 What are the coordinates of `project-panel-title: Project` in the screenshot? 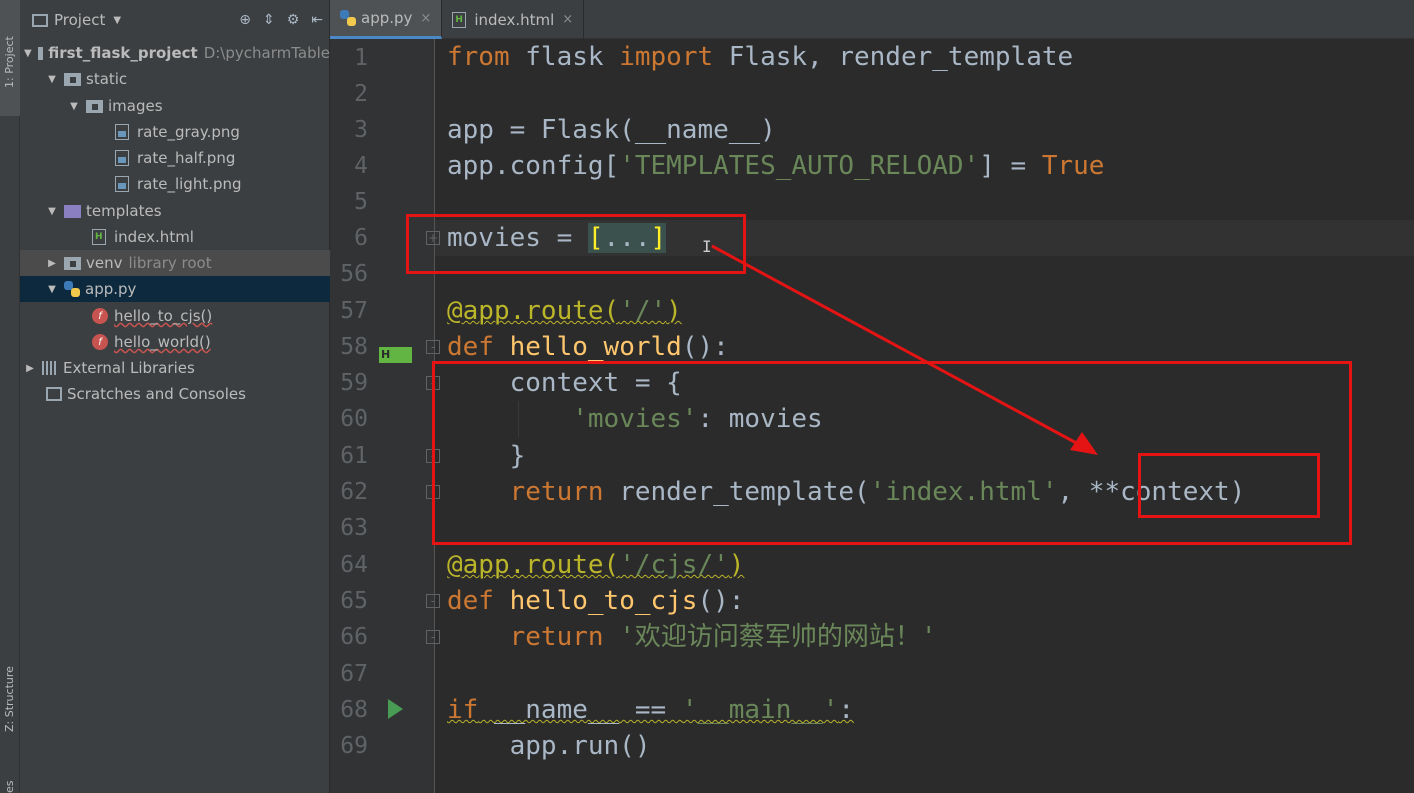 It's located at (79, 20).